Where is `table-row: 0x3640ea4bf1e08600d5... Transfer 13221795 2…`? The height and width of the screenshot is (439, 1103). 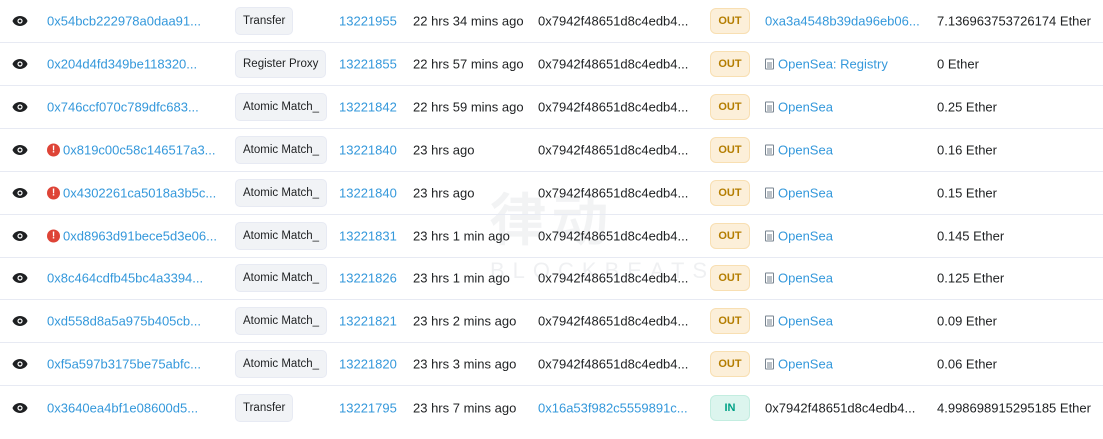 table-row: 0x3640ea4bf1e08600d5... Transfer 13221795 2… is located at coordinates (551, 407).